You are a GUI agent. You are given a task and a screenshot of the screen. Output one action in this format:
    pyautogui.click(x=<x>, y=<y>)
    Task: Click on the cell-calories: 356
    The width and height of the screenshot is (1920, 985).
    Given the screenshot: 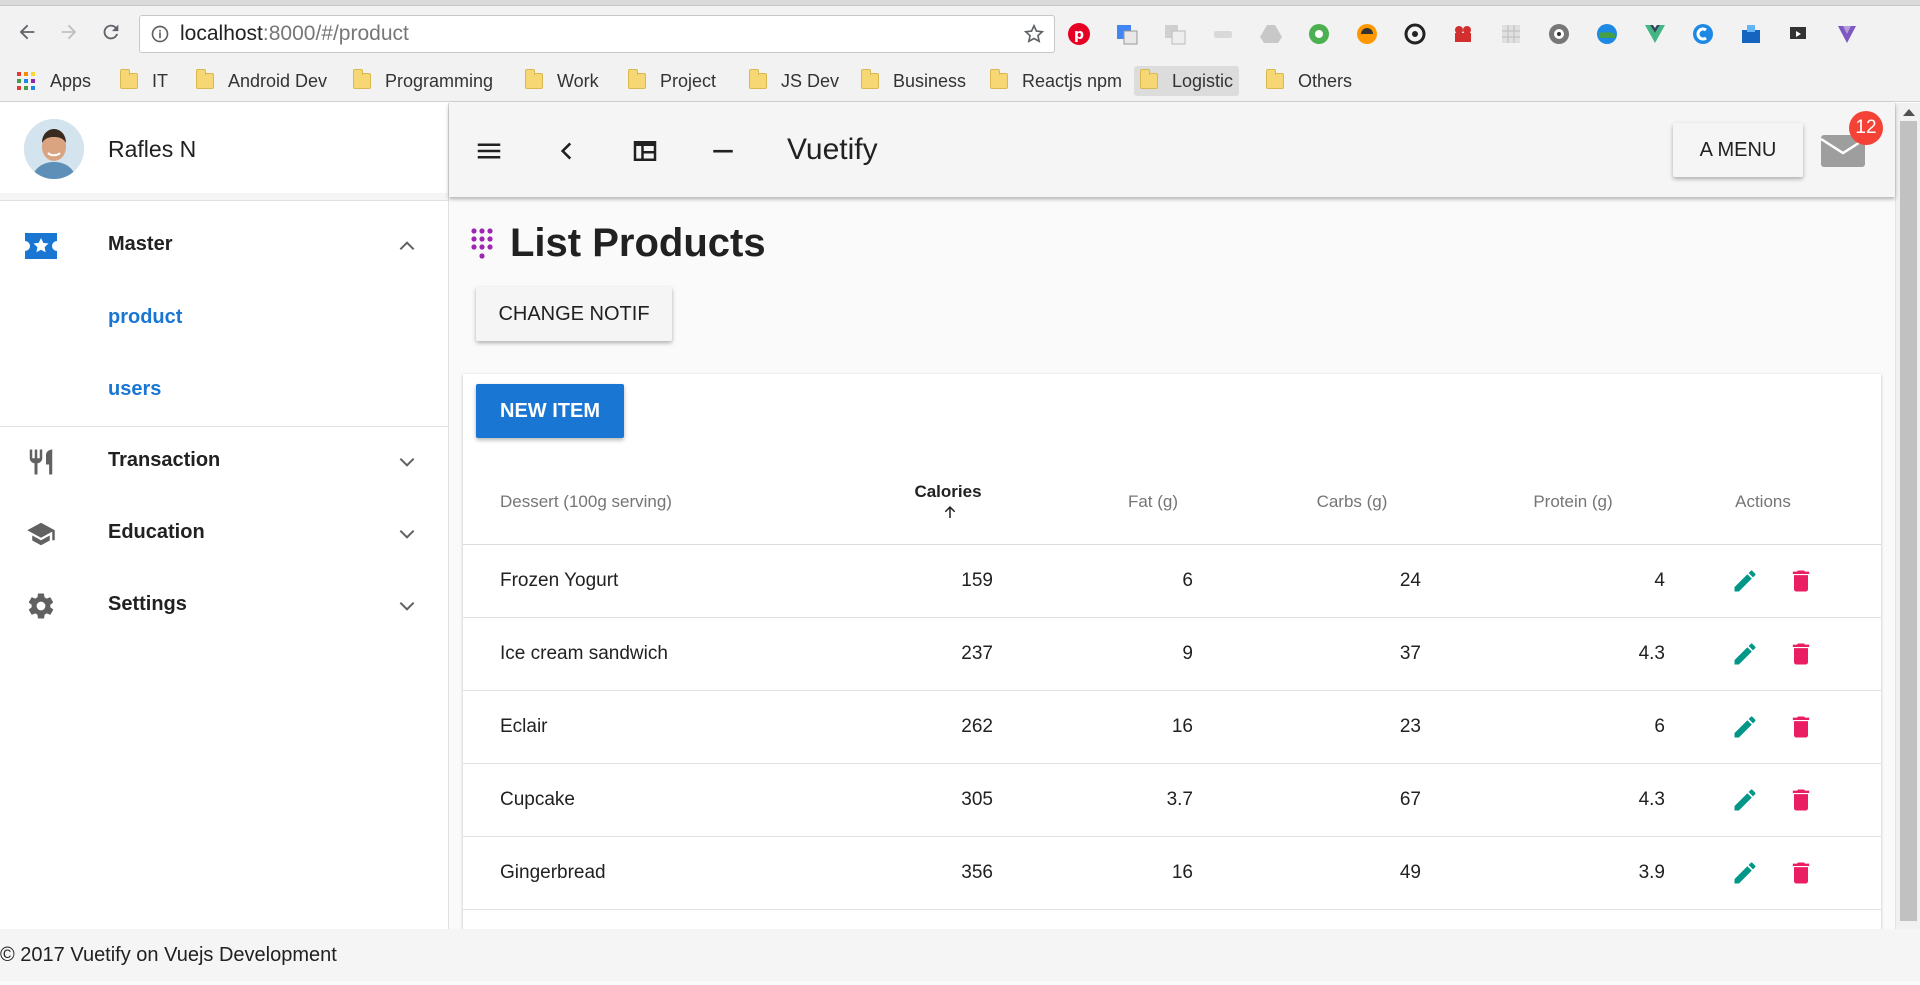 What is the action you would take?
    pyautogui.click(x=893, y=873)
    